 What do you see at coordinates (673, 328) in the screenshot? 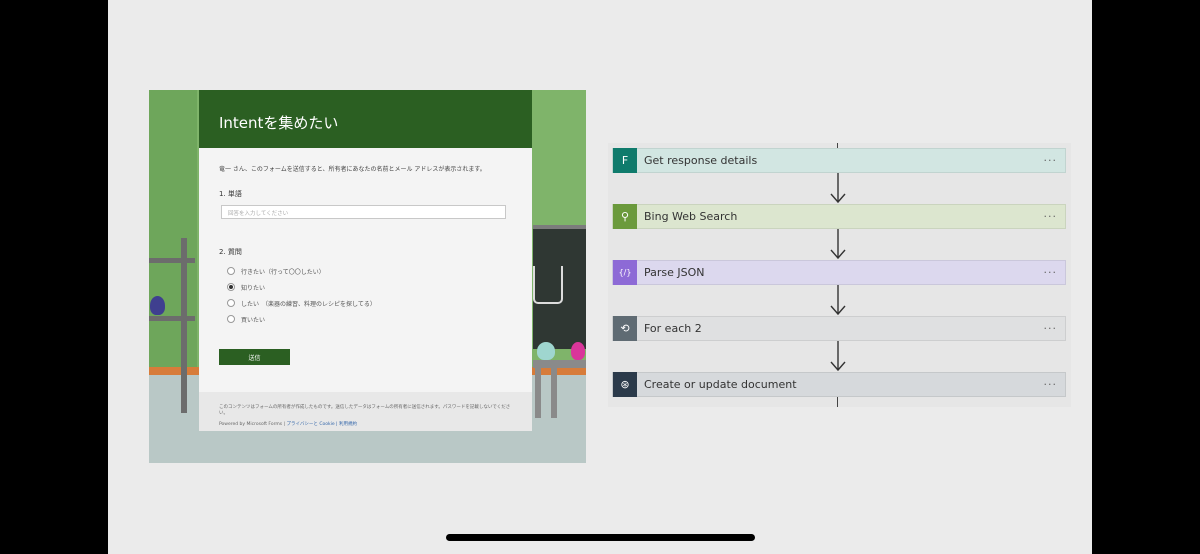
I see `flow-step-title: For each 2` at bounding box center [673, 328].